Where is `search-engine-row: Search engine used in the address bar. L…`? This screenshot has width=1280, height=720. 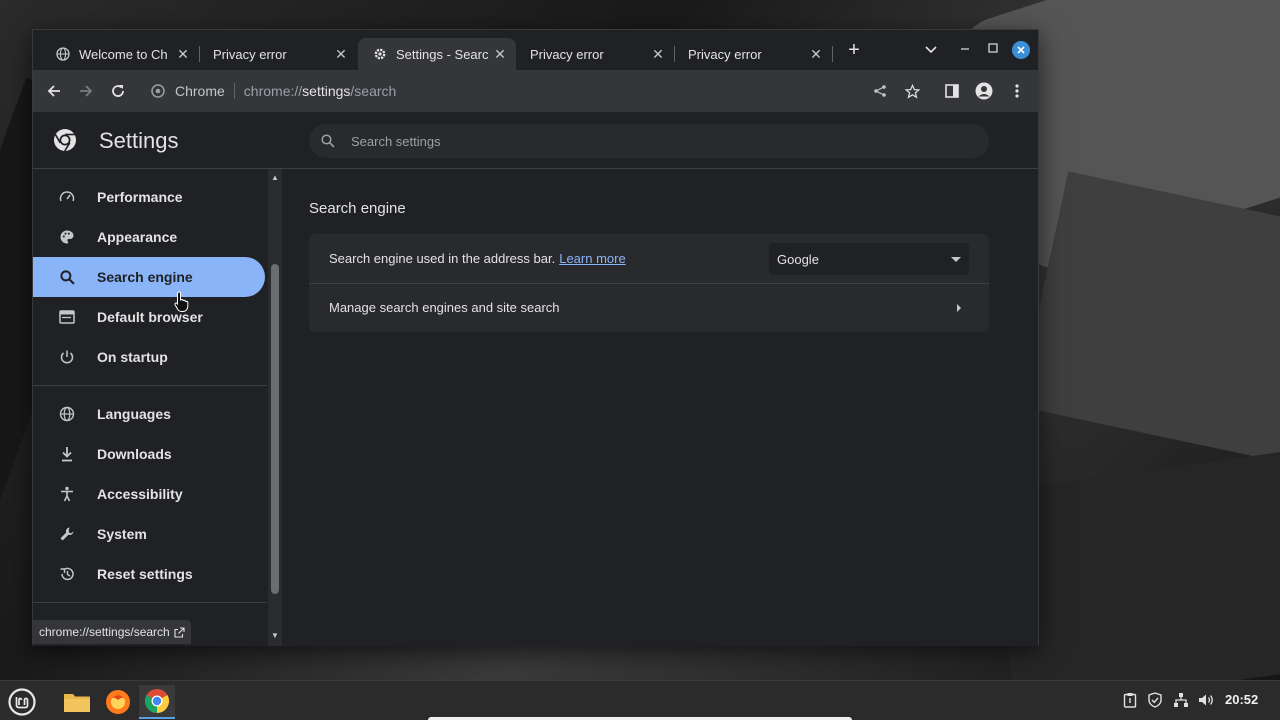
search-engine-row: Search engine used in the address bar. L… is located at coordinates (649, 258).